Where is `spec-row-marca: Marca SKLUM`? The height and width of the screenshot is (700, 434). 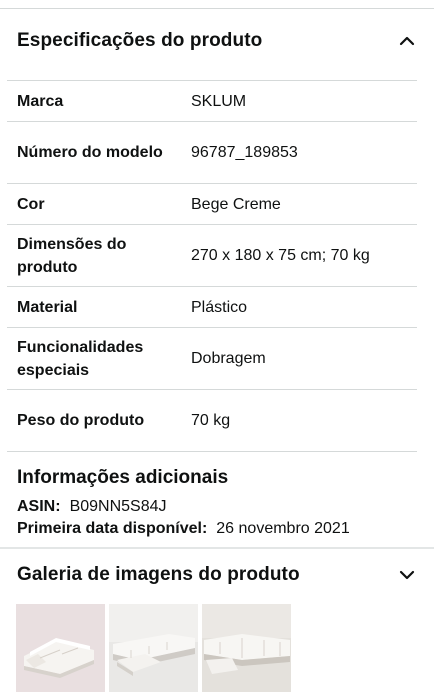
spec-row-marca: Marca SKLUM is located at coordinates (212, 100).